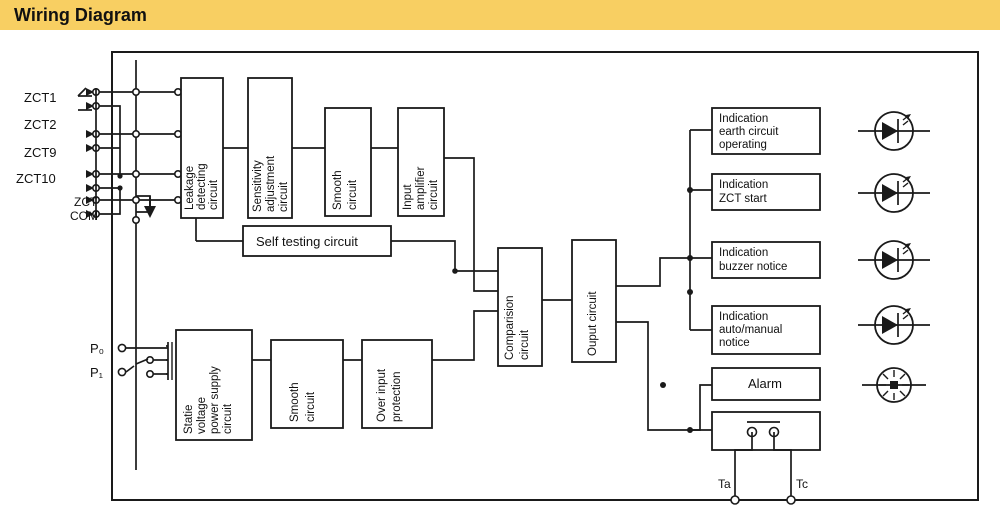 The width and height of the screenshot is (1000, 520). I want to click on ind-zct-line1: Indication, so click(743, 185).